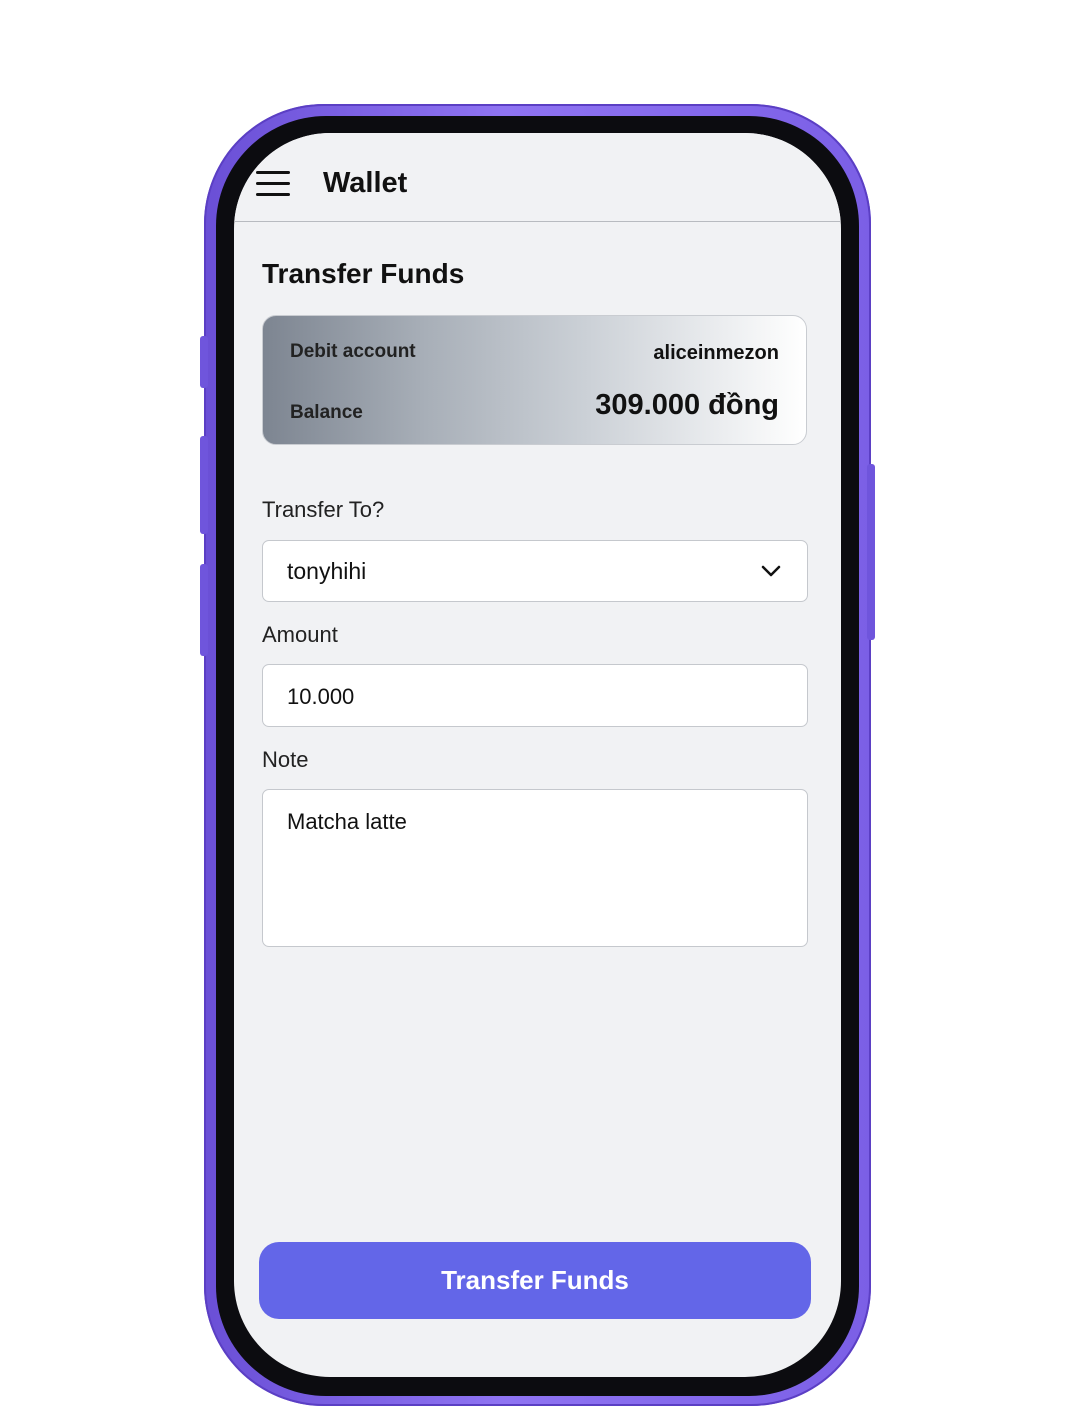 The image size is (1077, 1408). I want to click on phone-action-button, so click(204, 362).